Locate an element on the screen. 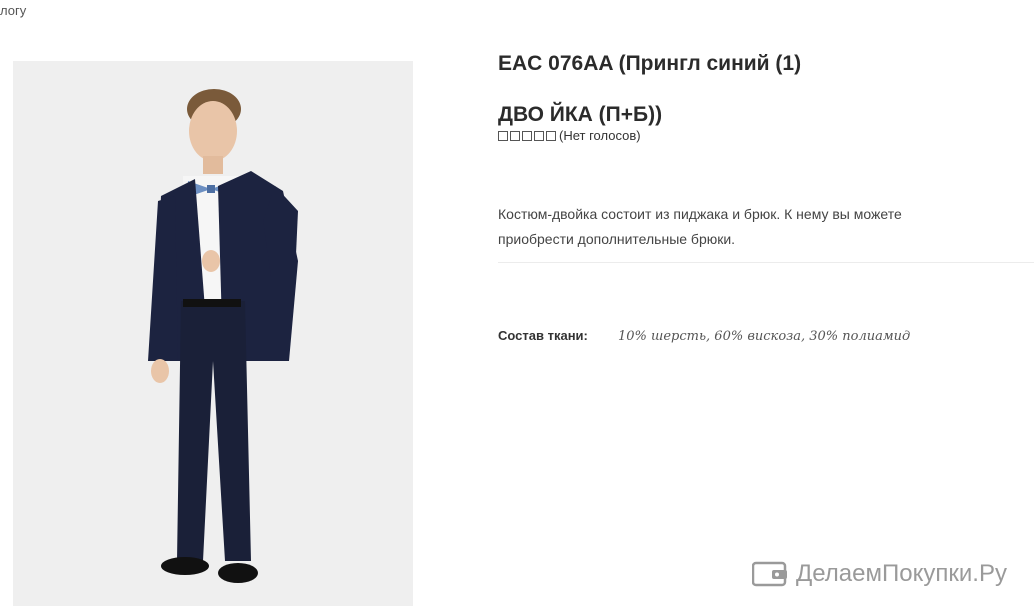 This screenshot has height=606, width=1034. description-line: приобрести дополнительные брюки. is located at coordinates (617, 239).